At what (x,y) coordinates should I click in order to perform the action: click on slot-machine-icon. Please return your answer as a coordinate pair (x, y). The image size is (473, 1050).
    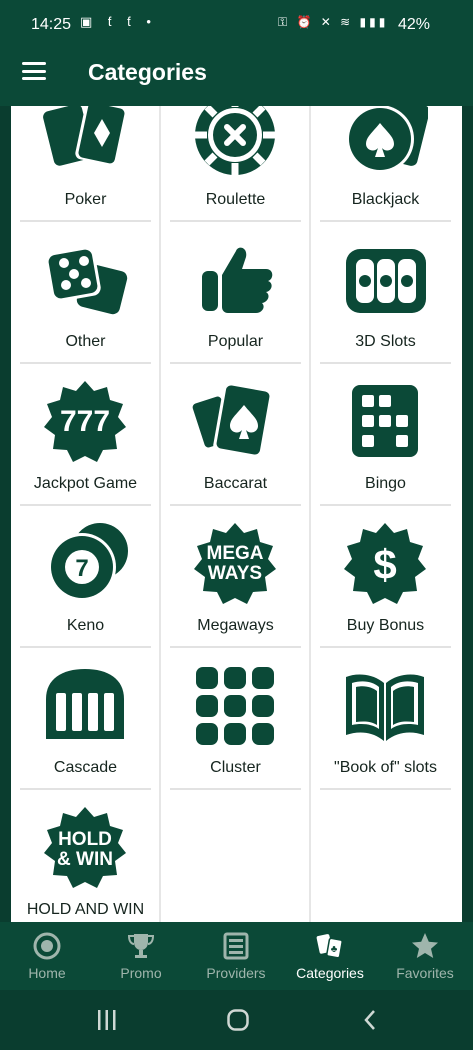
    Looking at the image, I should click on (385, 280).